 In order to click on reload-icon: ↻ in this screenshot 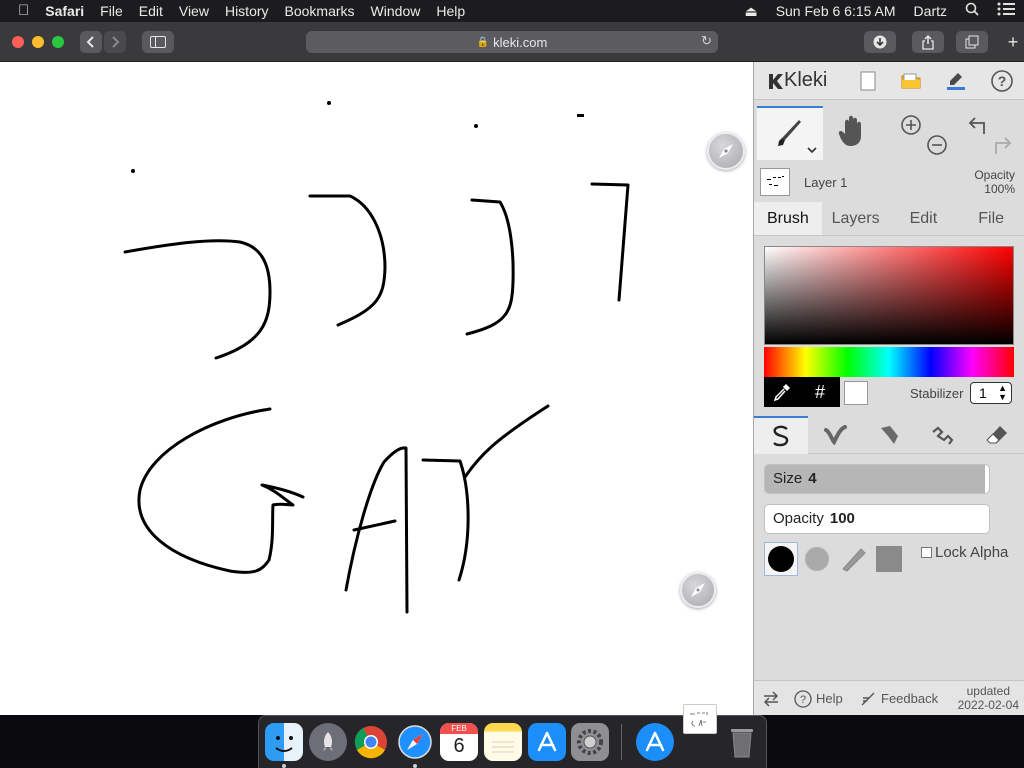, I will do `click(706, 41)`.